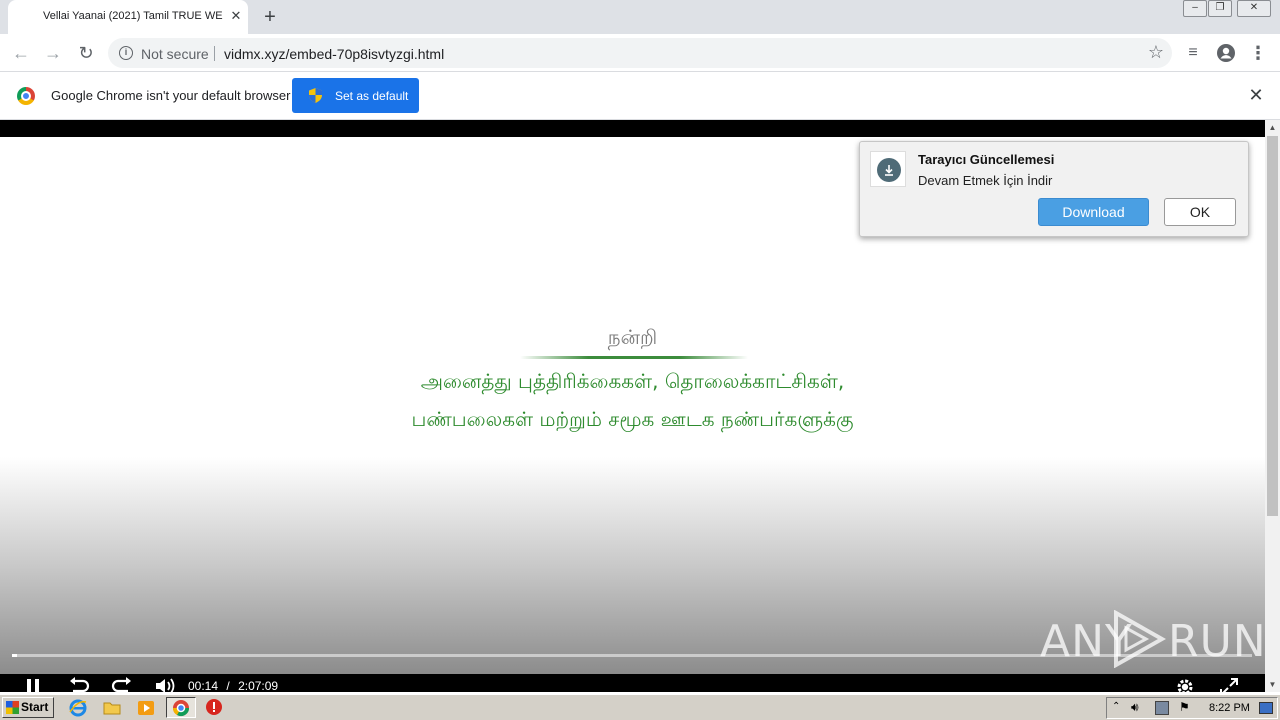 The height and width of the screenshot is (720, 1280). I want to click on pause-icon, so click(33, 685).